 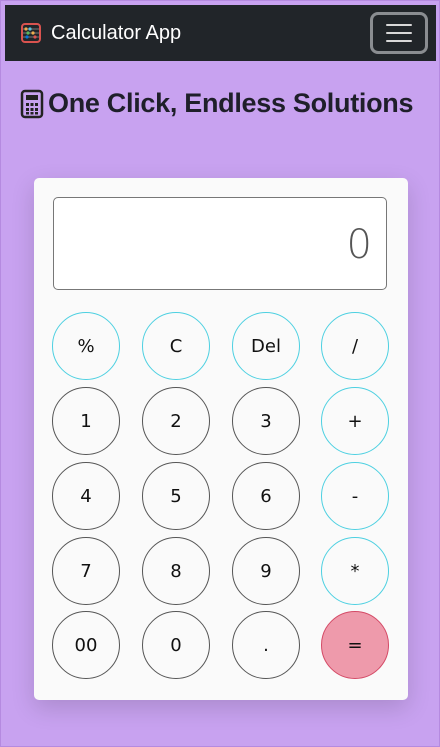 I want to click on abacus-icon, so click(x=31, y=33).